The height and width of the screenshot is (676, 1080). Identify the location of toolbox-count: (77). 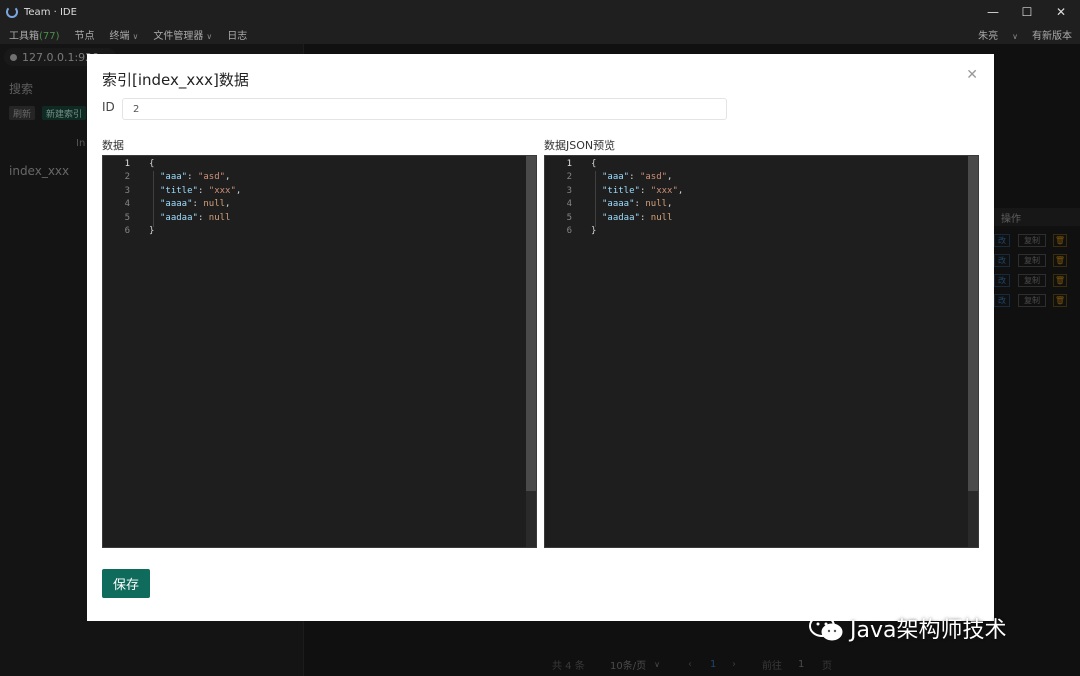
(49, 36).